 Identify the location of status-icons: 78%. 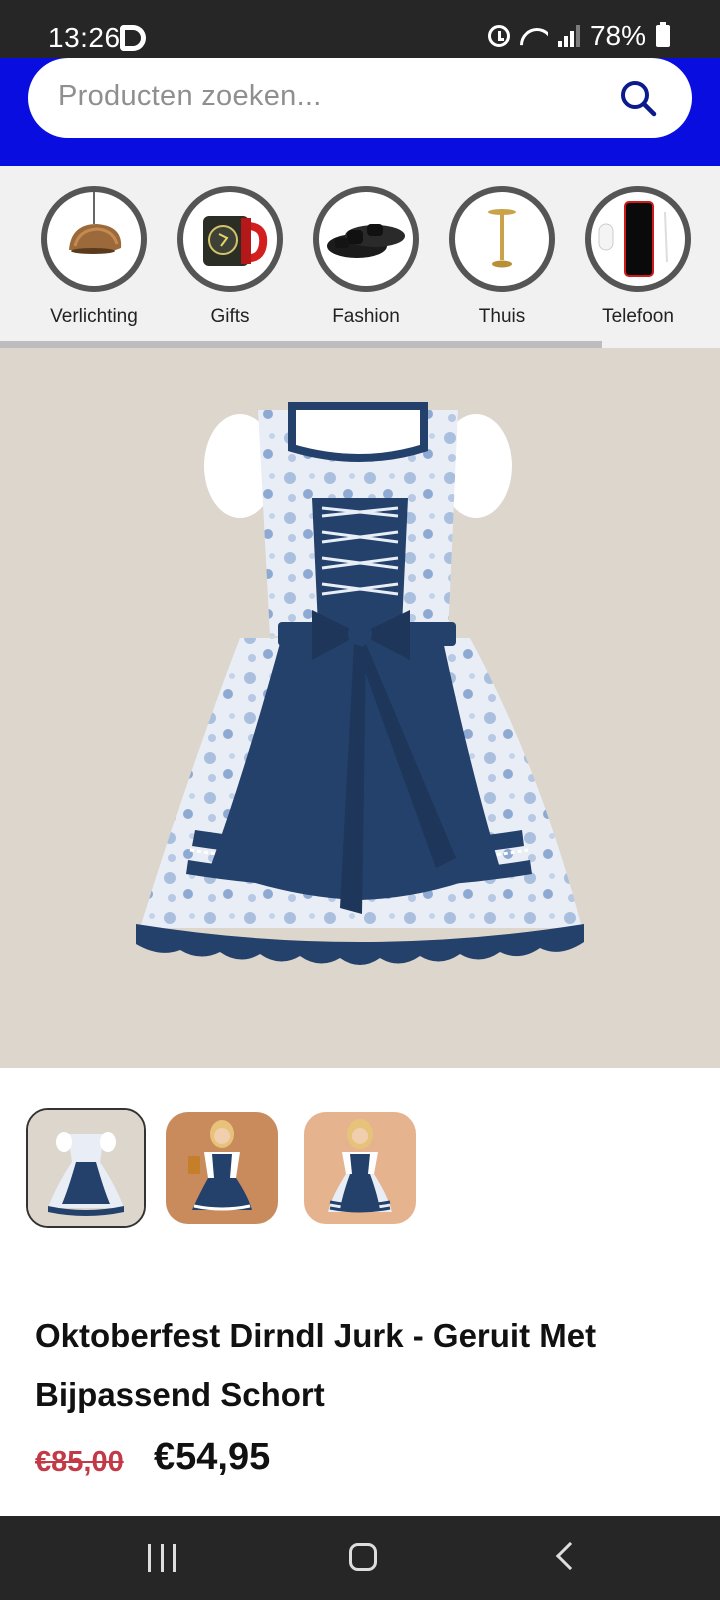
(578, 36).